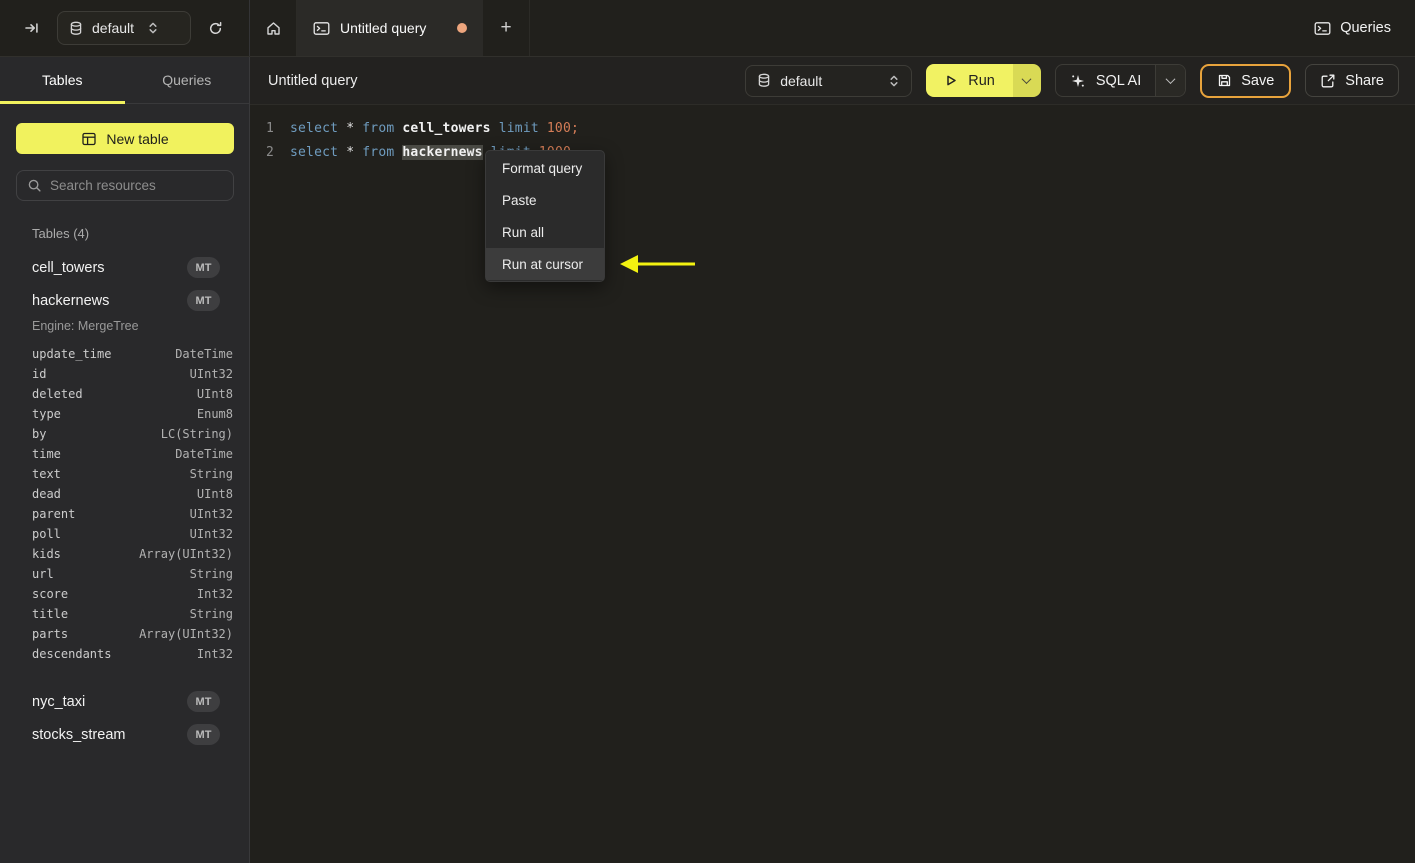 The image size is (1415, 863). I want to click on tab-strip: Untitled query +, so click(390, 28).